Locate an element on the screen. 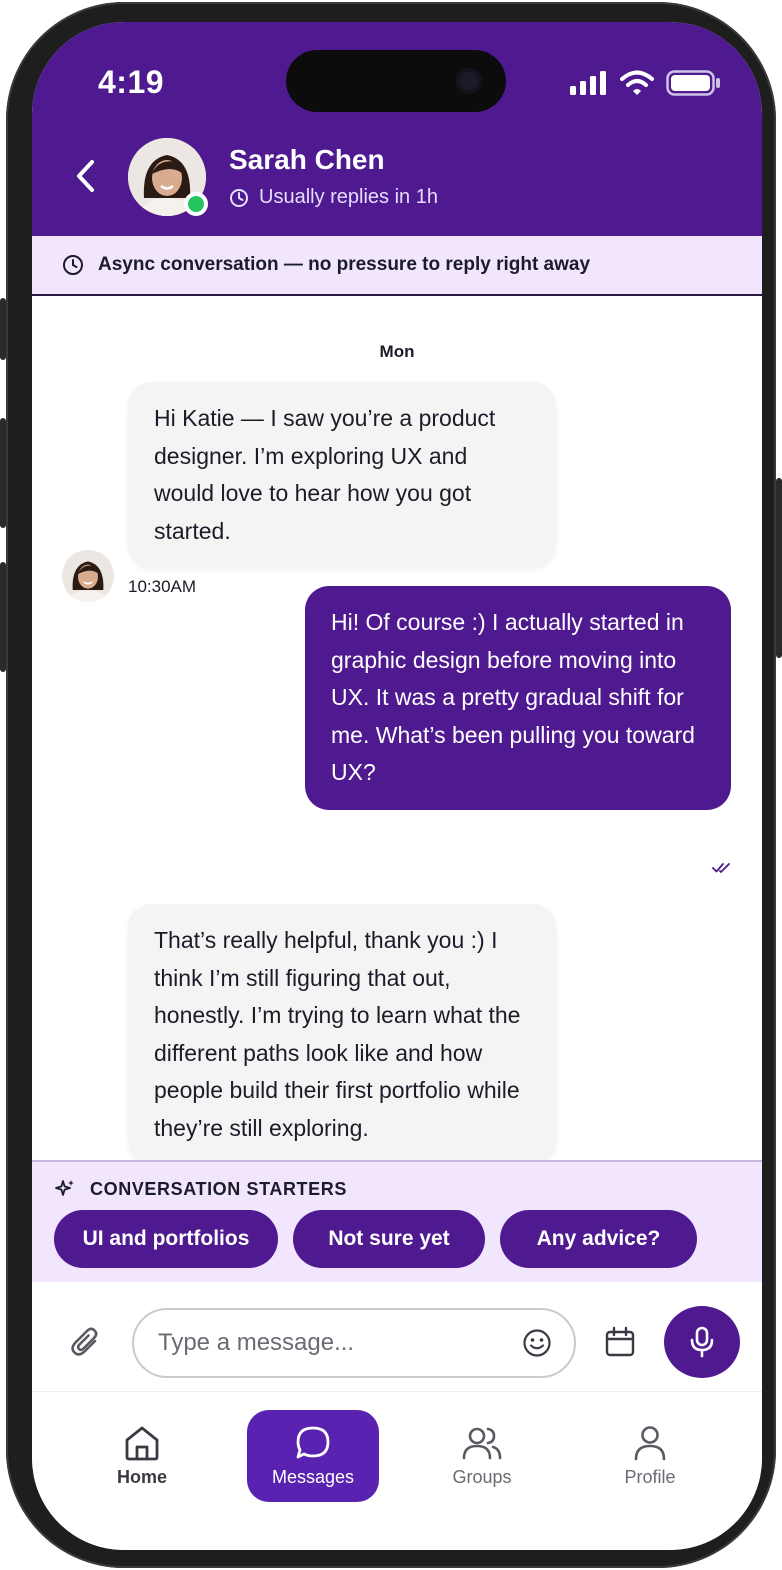 Image resolution: width=782 pixels, height=1570 pixels. starters-title: CONVERSATION STARTERS is located at coordinates (218, 1188).